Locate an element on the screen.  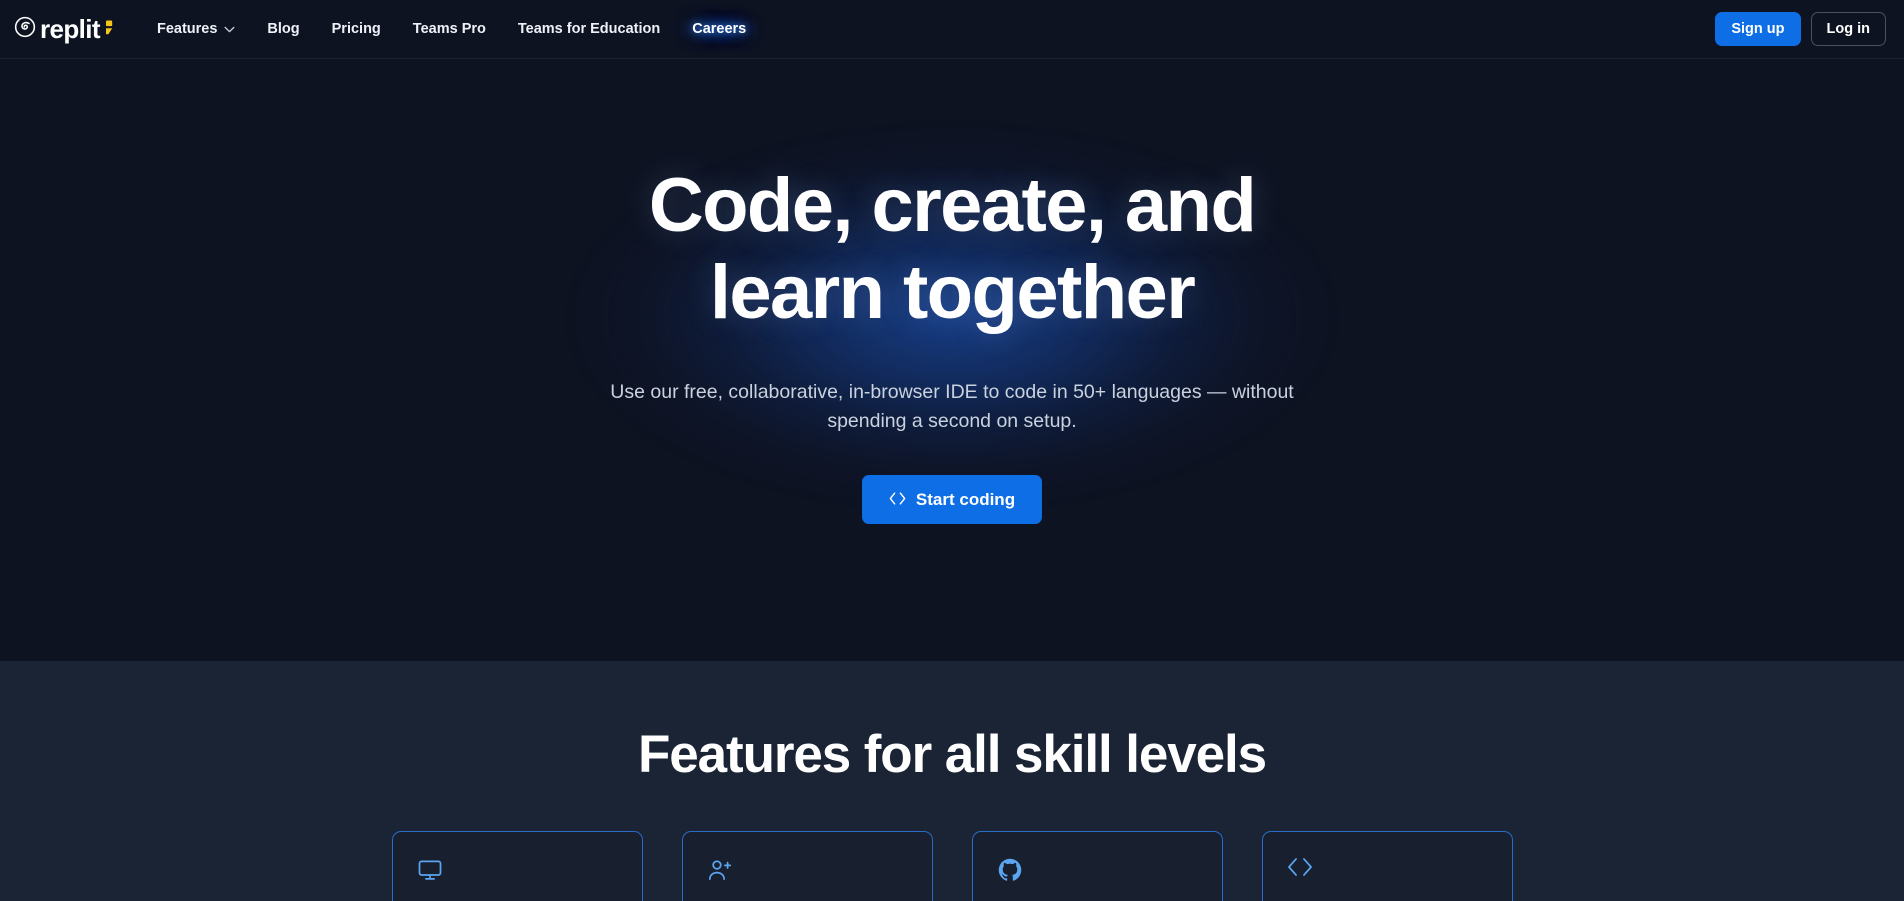
user-plus-icon is located at coordinates (807, 870).